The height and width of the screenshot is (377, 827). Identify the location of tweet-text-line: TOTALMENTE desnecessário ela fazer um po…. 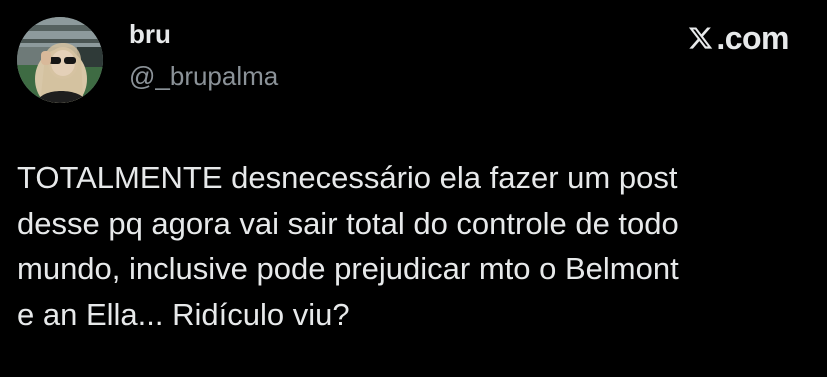
(347, 177).